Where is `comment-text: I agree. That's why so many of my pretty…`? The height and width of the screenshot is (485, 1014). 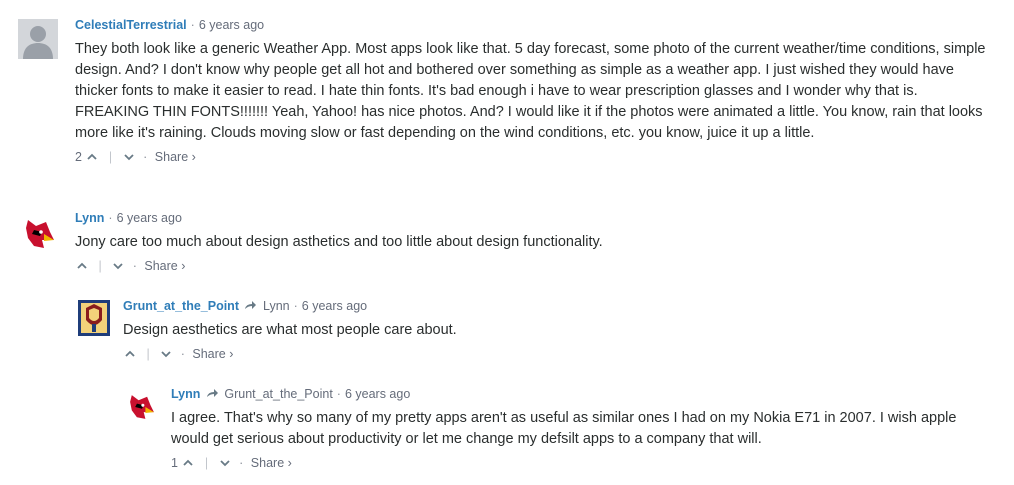
comment-text: I agree. That's why so many of my pretty… is located at coordinates (564, 428).